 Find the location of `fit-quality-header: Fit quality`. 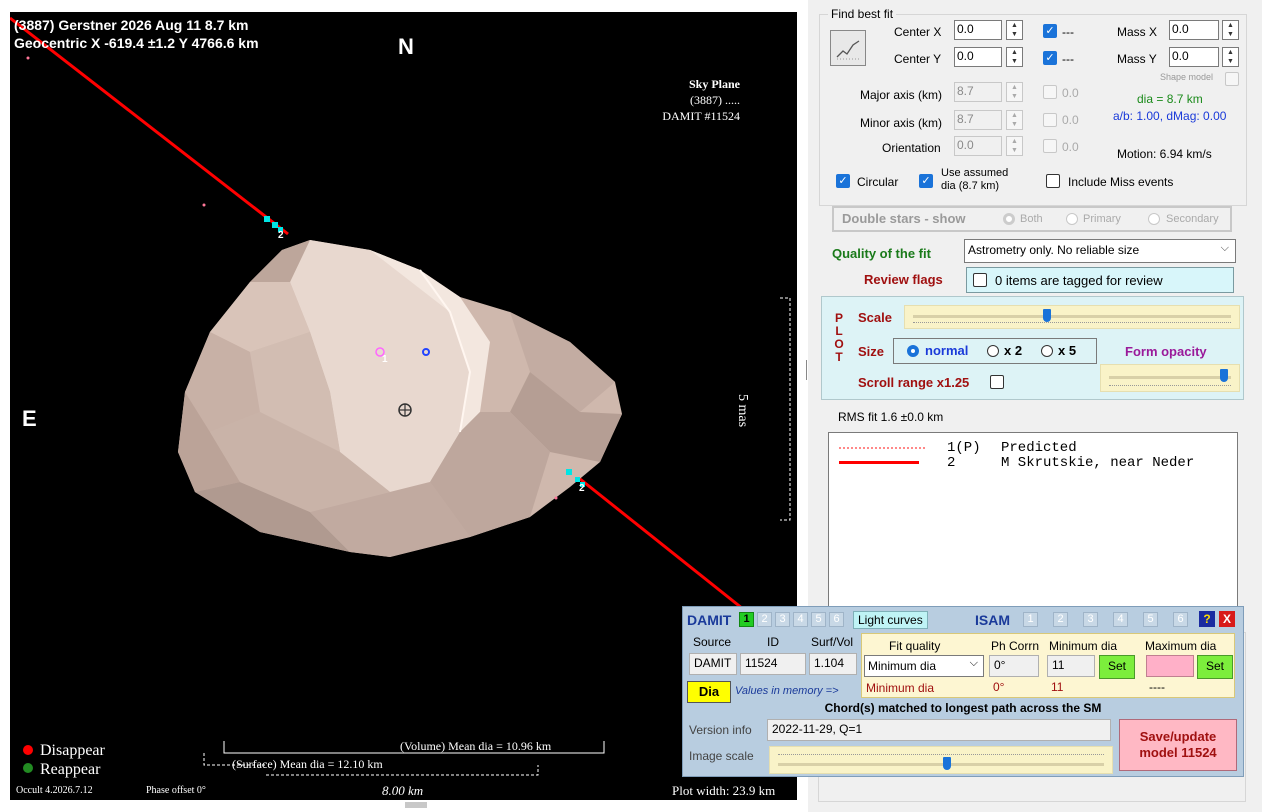

fit-quality-header: Fit quality is located at coordinates (915, 646).